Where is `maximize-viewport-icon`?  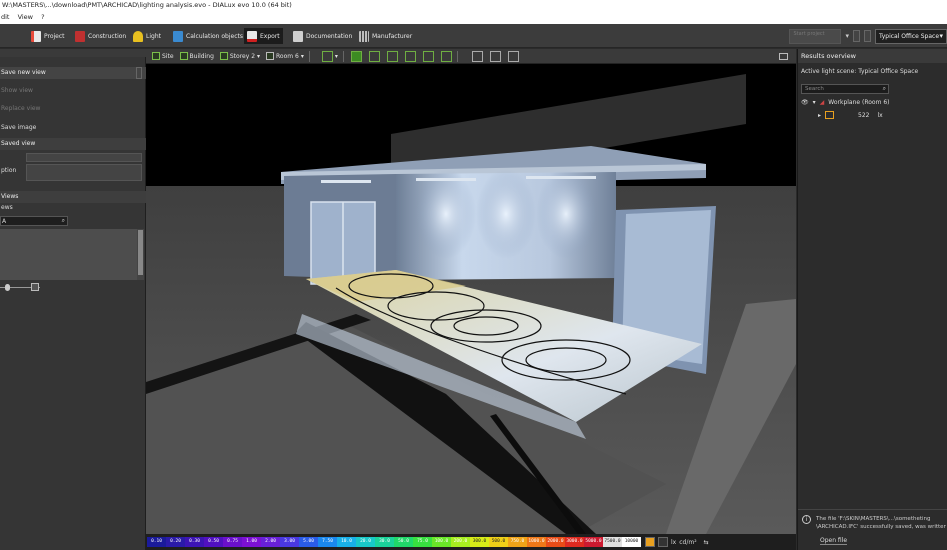 maximize-viewport-icon is located at coordinates (783, 56).